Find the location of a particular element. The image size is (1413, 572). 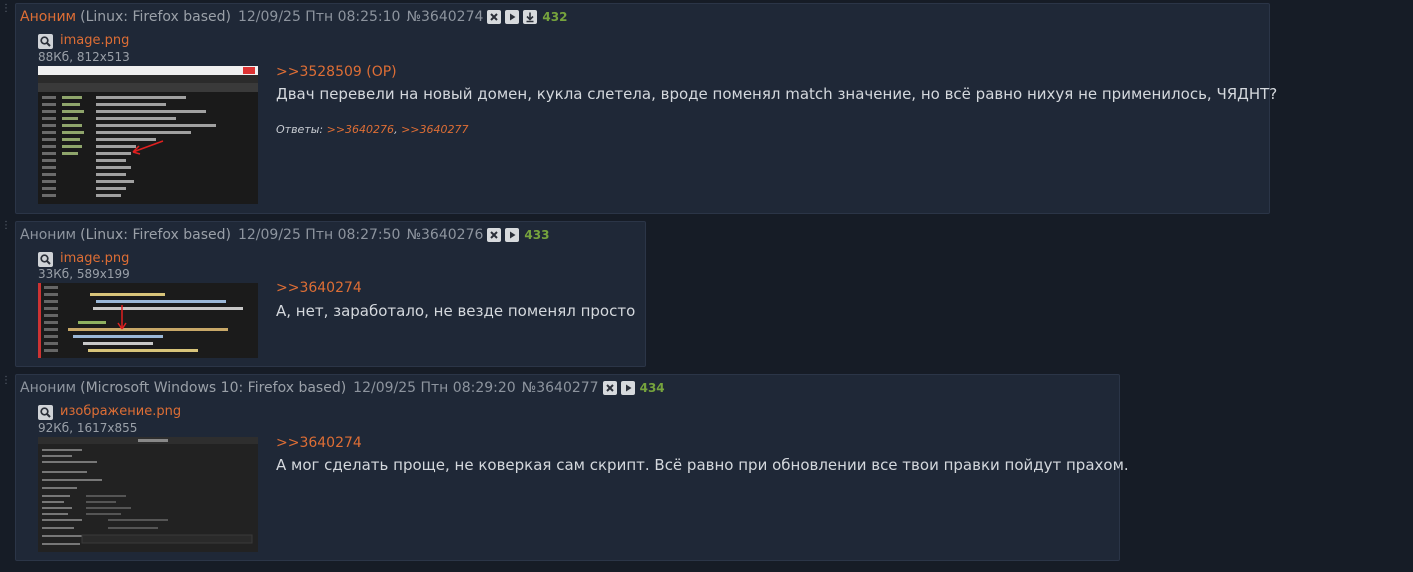

post-count: 433 is located at coordinates (537, 235).